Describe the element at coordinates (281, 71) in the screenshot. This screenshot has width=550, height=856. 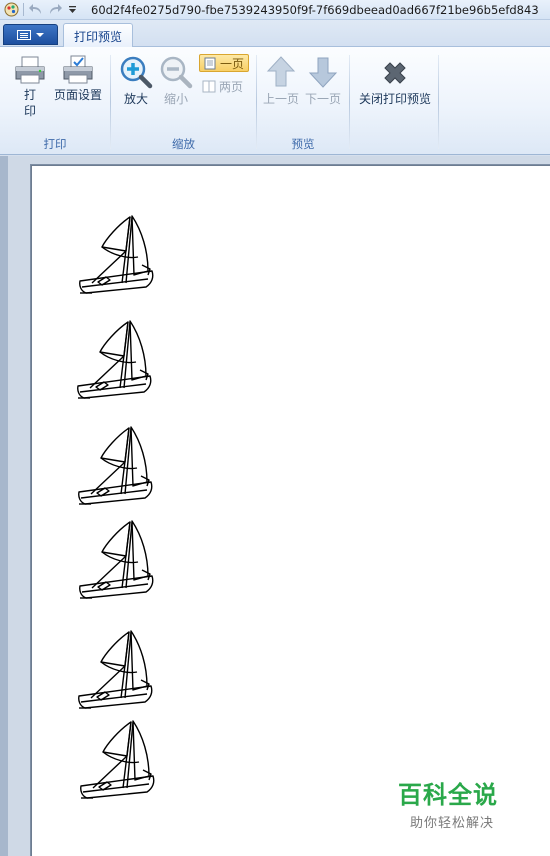
I see `arrow-up-icon` at that location.